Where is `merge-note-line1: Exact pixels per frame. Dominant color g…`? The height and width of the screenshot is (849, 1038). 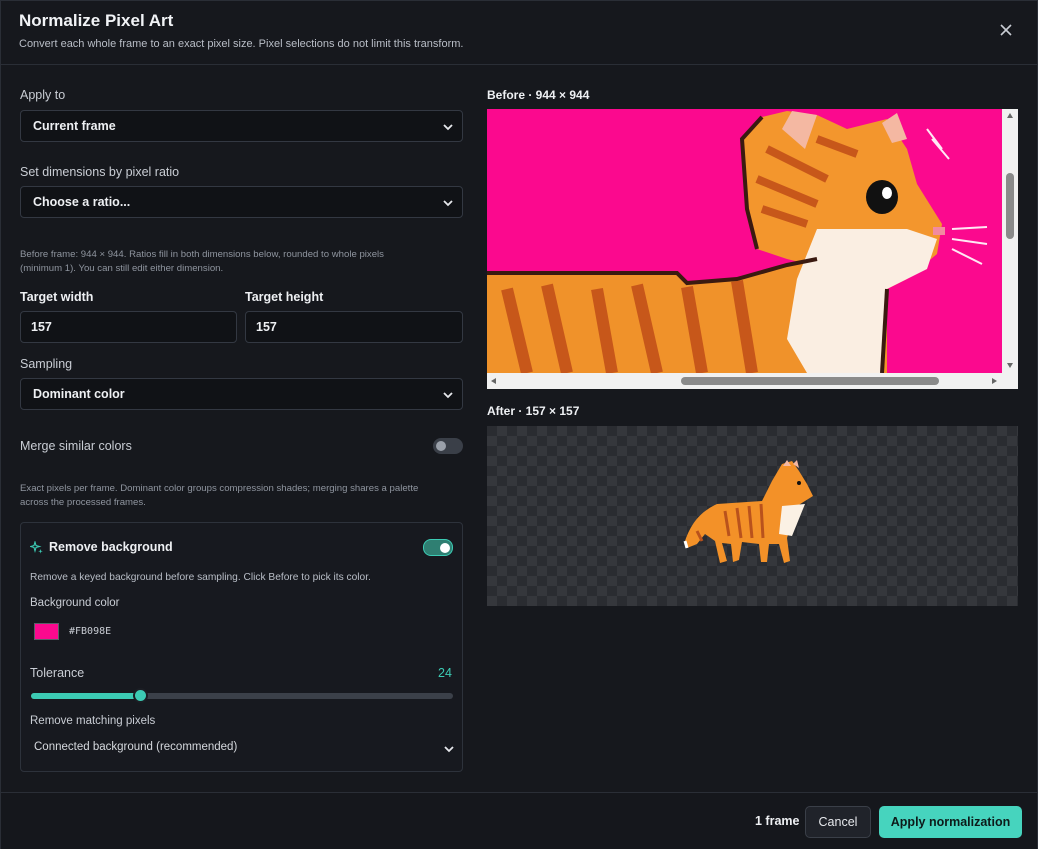
merge-note-line1: Exact pixels per frame. Dominant color g… is located at coordinates (219, 488).